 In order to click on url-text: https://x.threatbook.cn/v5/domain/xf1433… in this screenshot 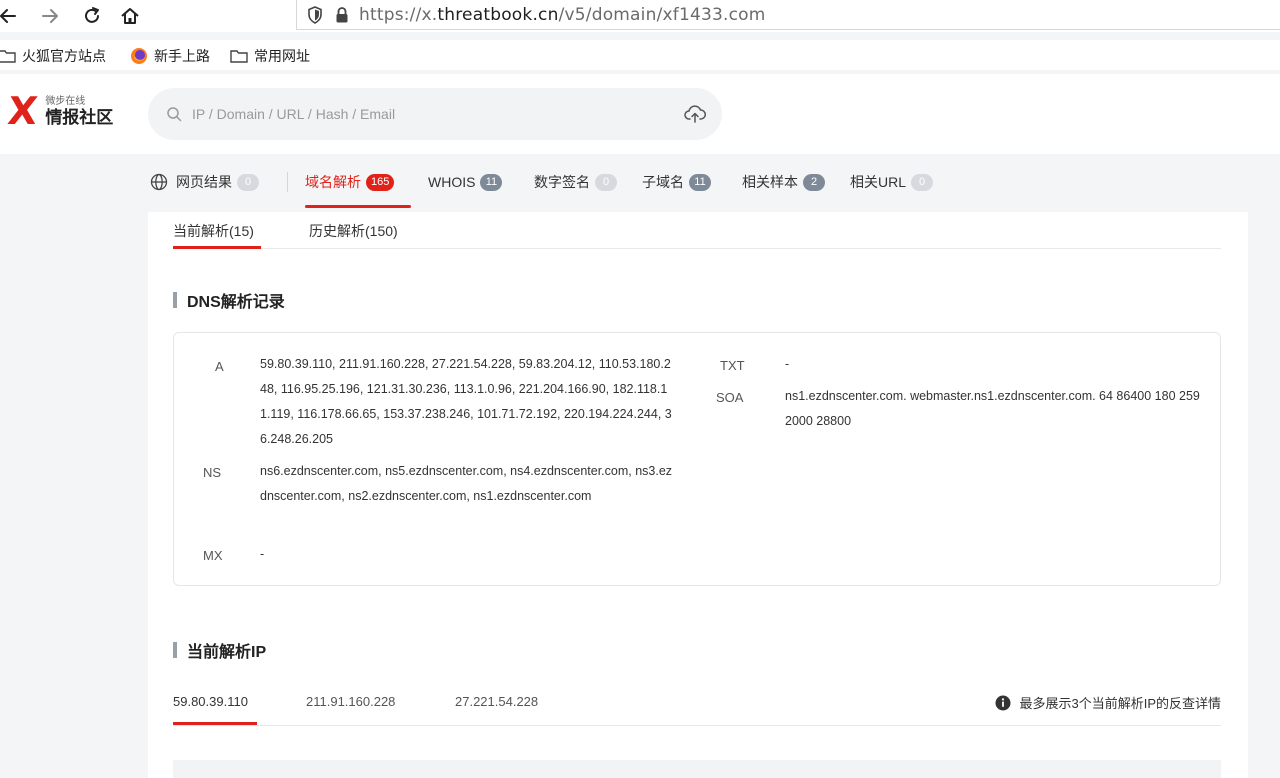, I will do `click(562, 15)`.